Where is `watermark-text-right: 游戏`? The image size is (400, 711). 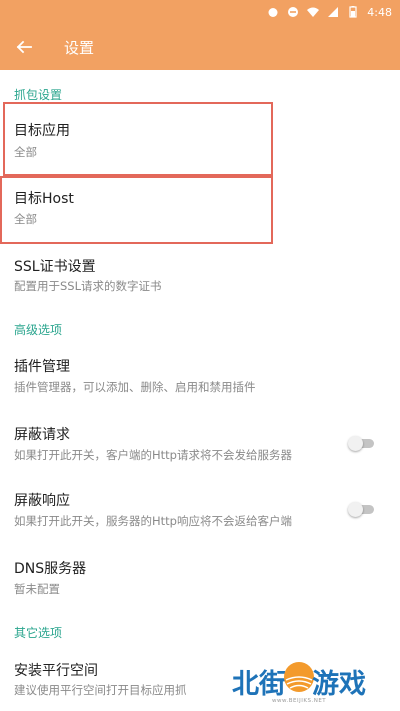 watermark-text-right: 游戏 is located at coordinates (339, 684).